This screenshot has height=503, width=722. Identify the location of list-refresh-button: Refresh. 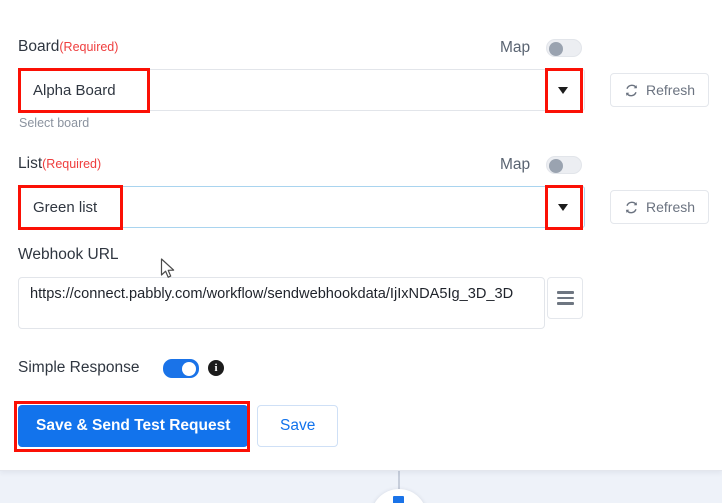
(660, 207).